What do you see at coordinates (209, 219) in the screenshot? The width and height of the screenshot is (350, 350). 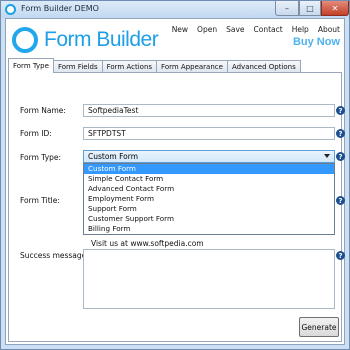 I see `option-customer-support-form: Customer Support Form` at bounding box center [209, 219].